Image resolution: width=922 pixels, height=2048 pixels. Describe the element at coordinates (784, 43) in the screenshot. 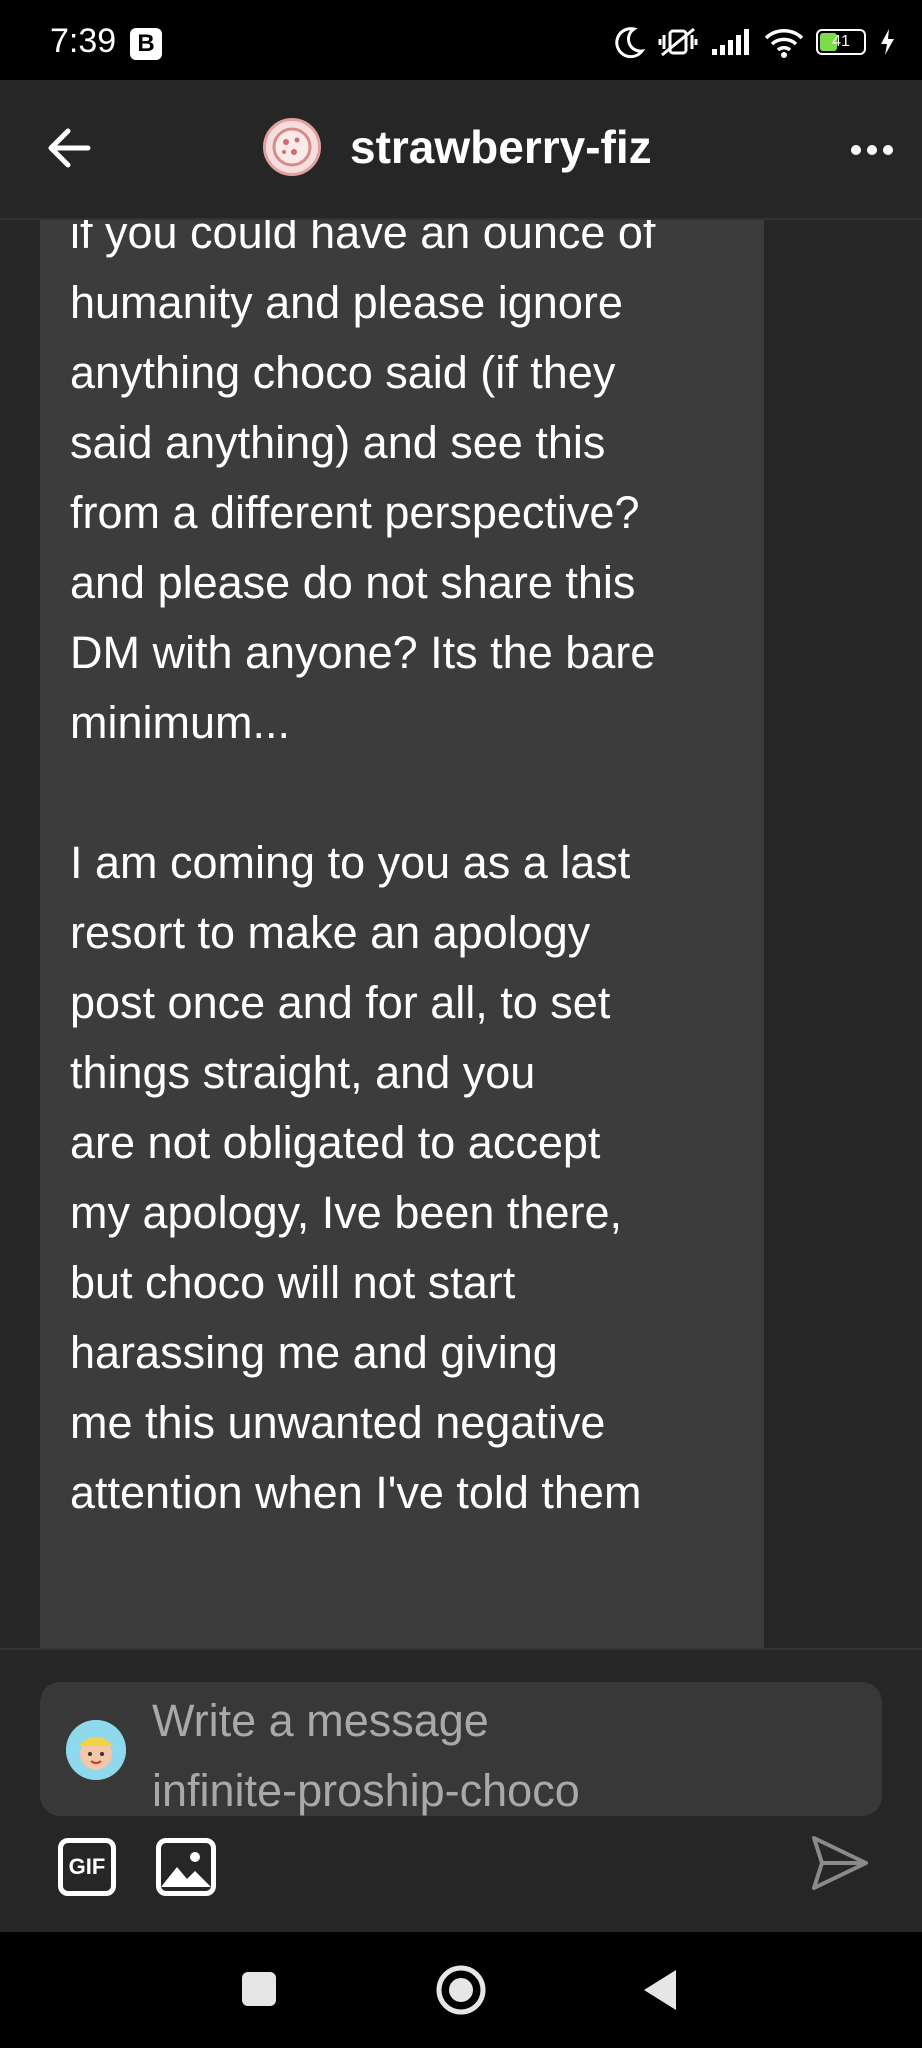

I see `wifi-icon` at that location.